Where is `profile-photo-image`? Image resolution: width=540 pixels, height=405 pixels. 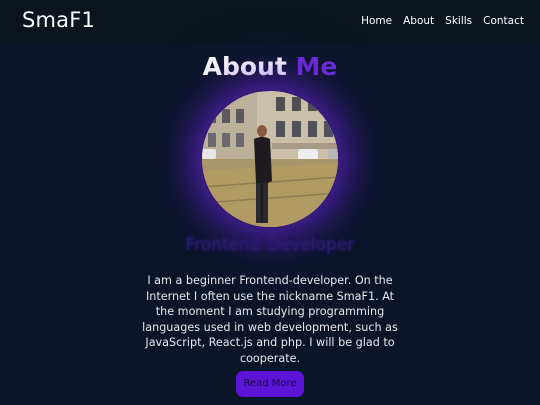
profile-photo-image is located at coordinates (270, 159).